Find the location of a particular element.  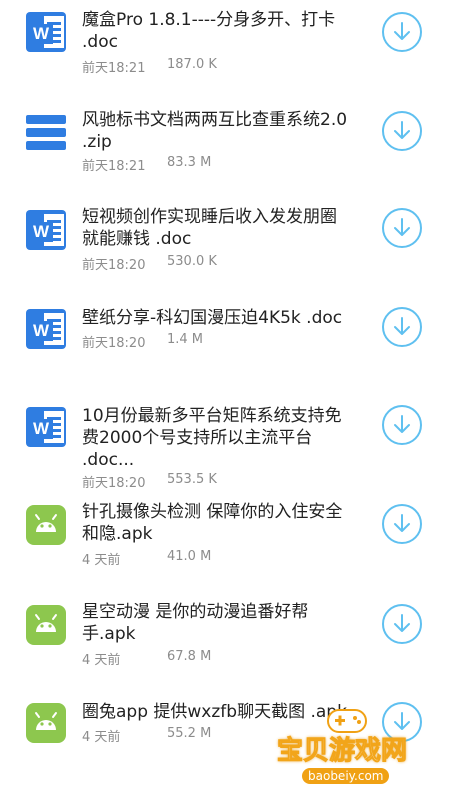

file-meta: 前天18:21 187.0 K is located at coordinates (149, 66).